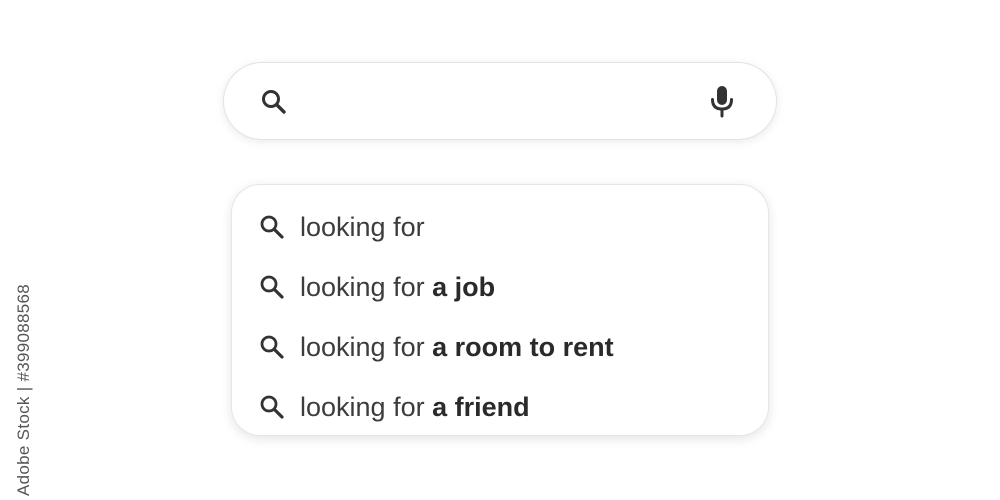  I want to click on suggestion-text: looking for, so click(362, 227).